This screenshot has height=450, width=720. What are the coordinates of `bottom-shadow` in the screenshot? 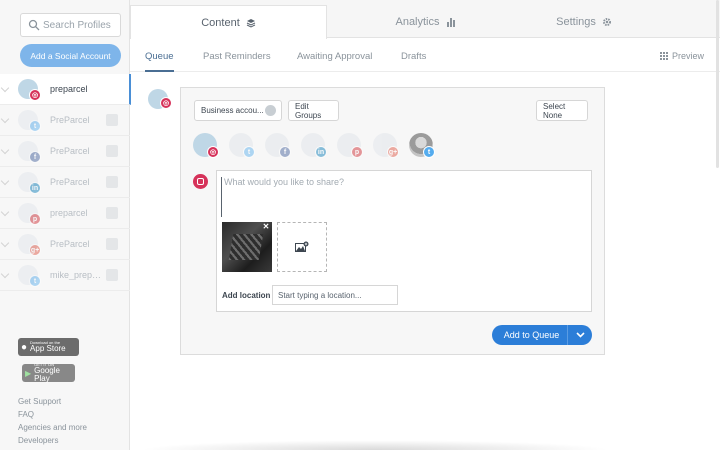 It's located at (375, 445).